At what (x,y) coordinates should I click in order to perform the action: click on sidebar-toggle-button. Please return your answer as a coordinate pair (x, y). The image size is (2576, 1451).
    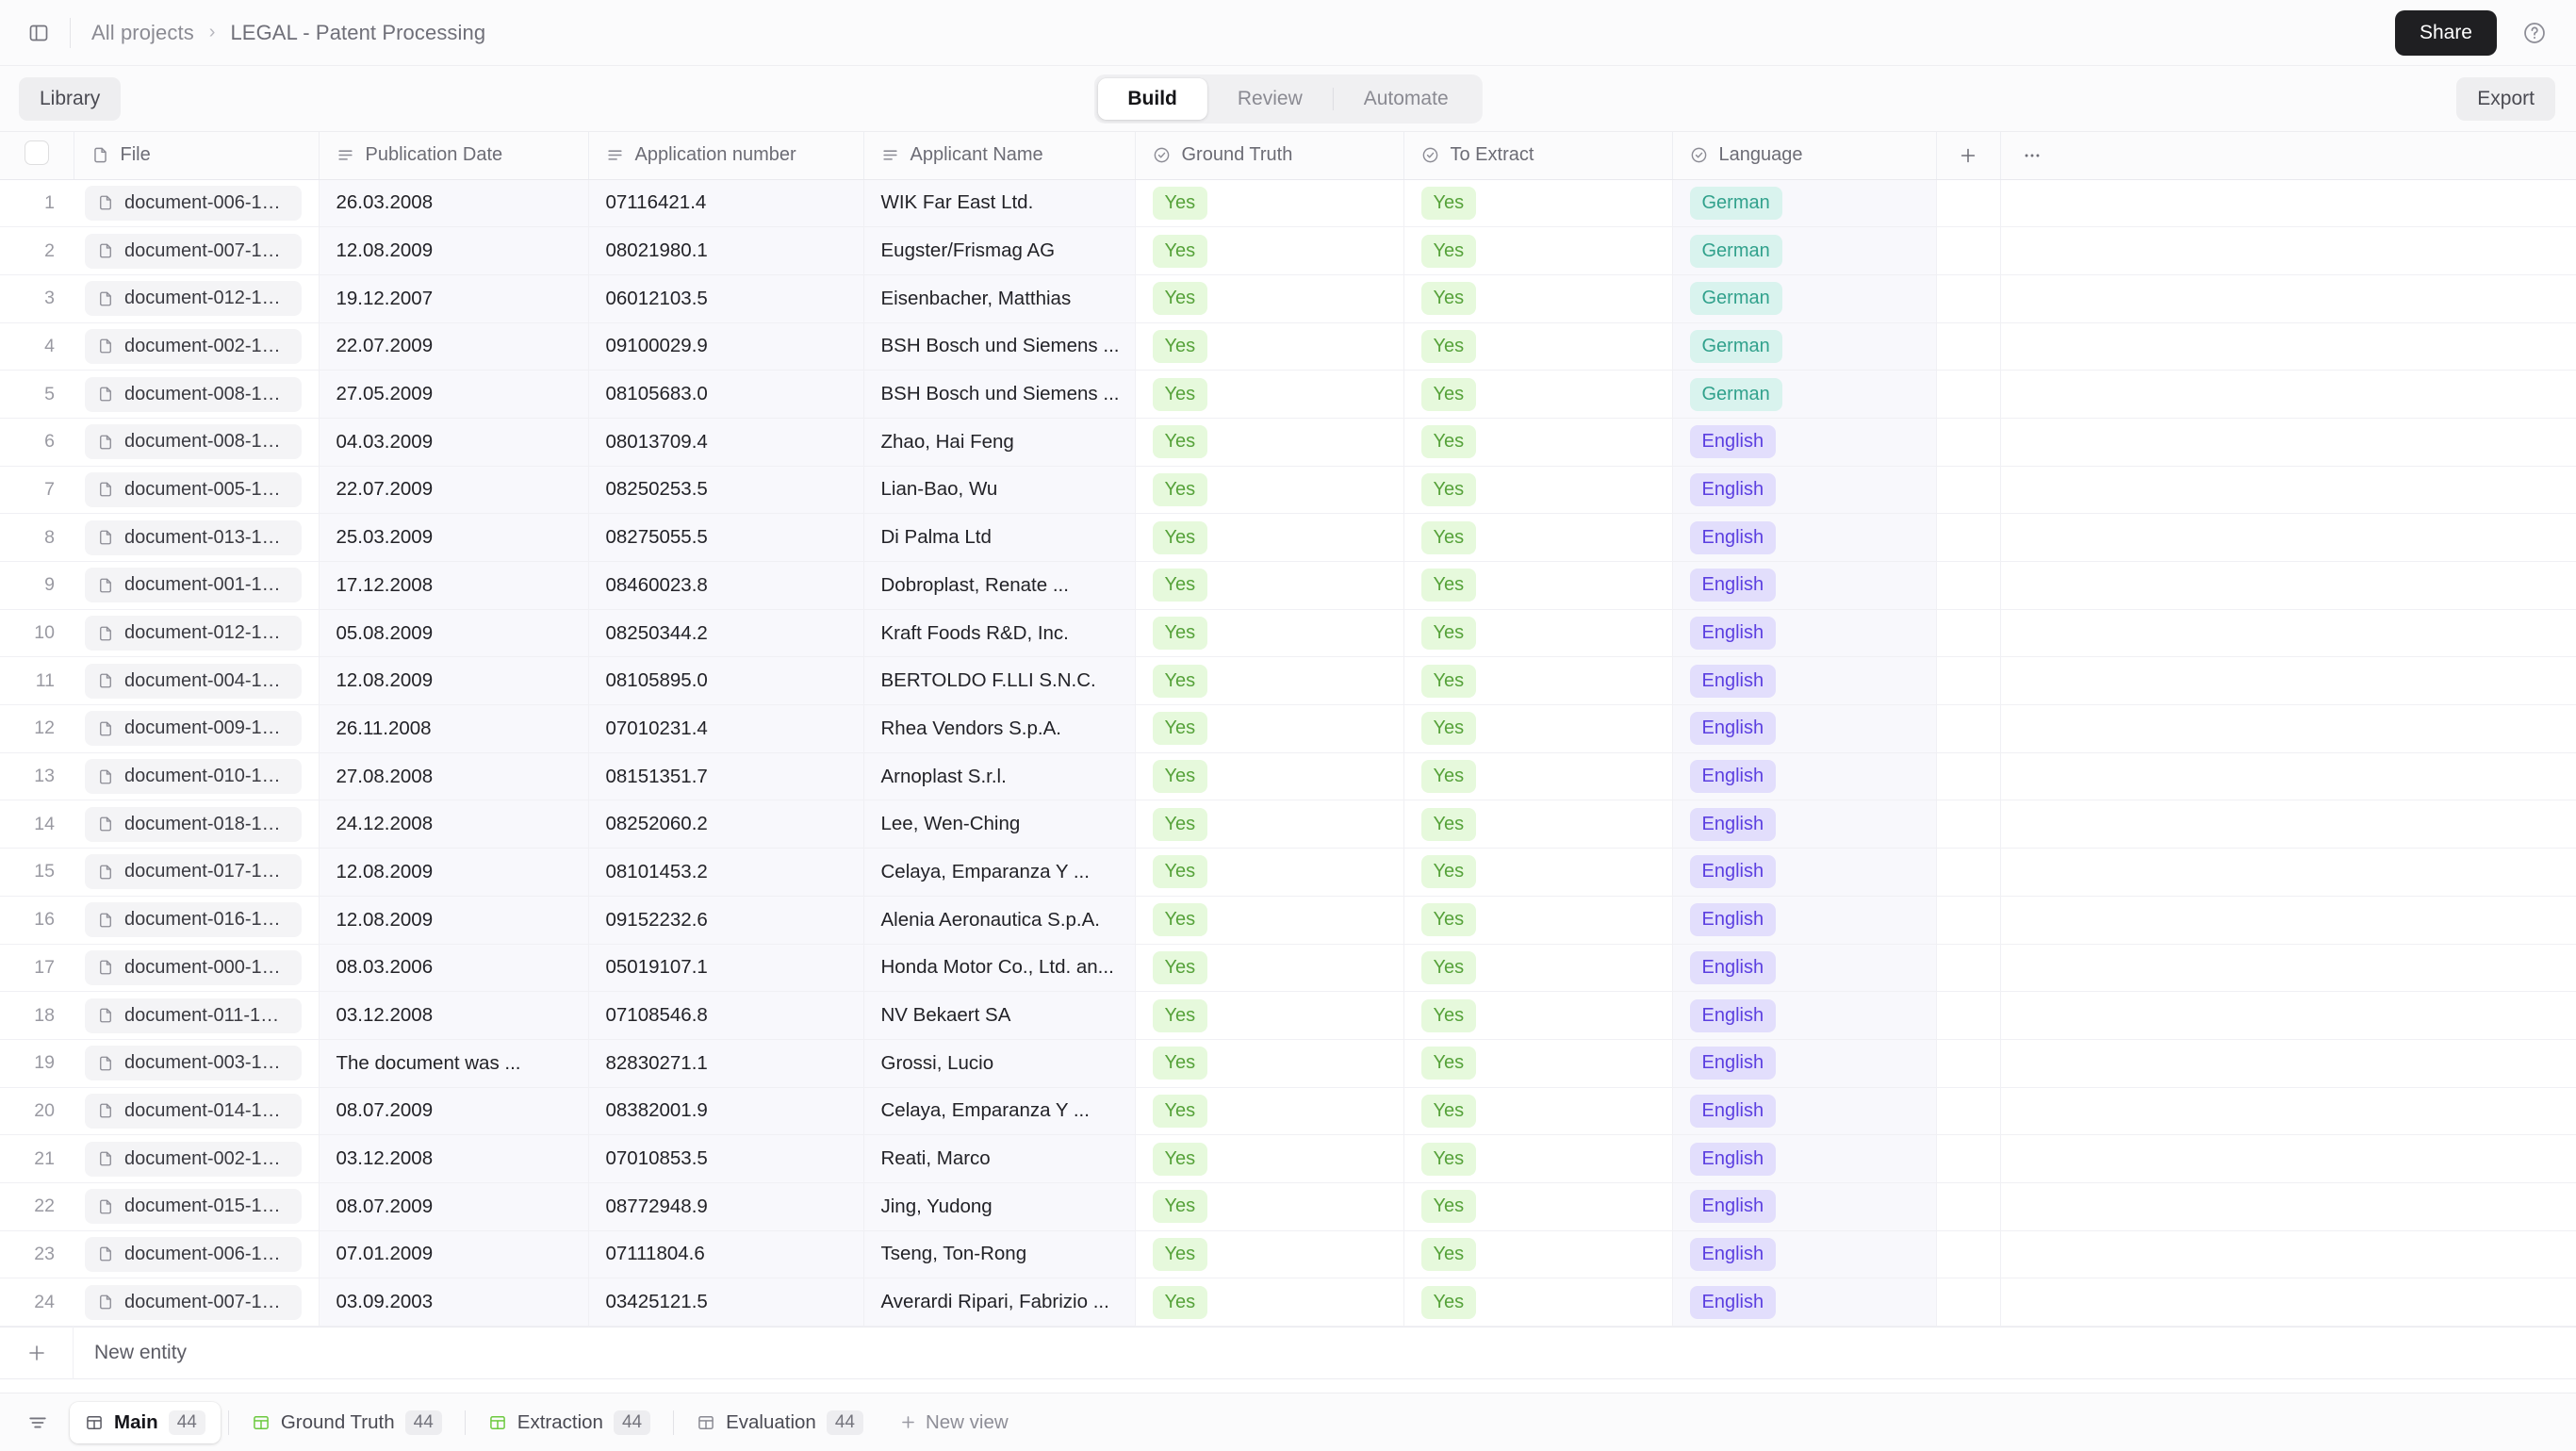
    Looking at the image, I should click on (38, 33).